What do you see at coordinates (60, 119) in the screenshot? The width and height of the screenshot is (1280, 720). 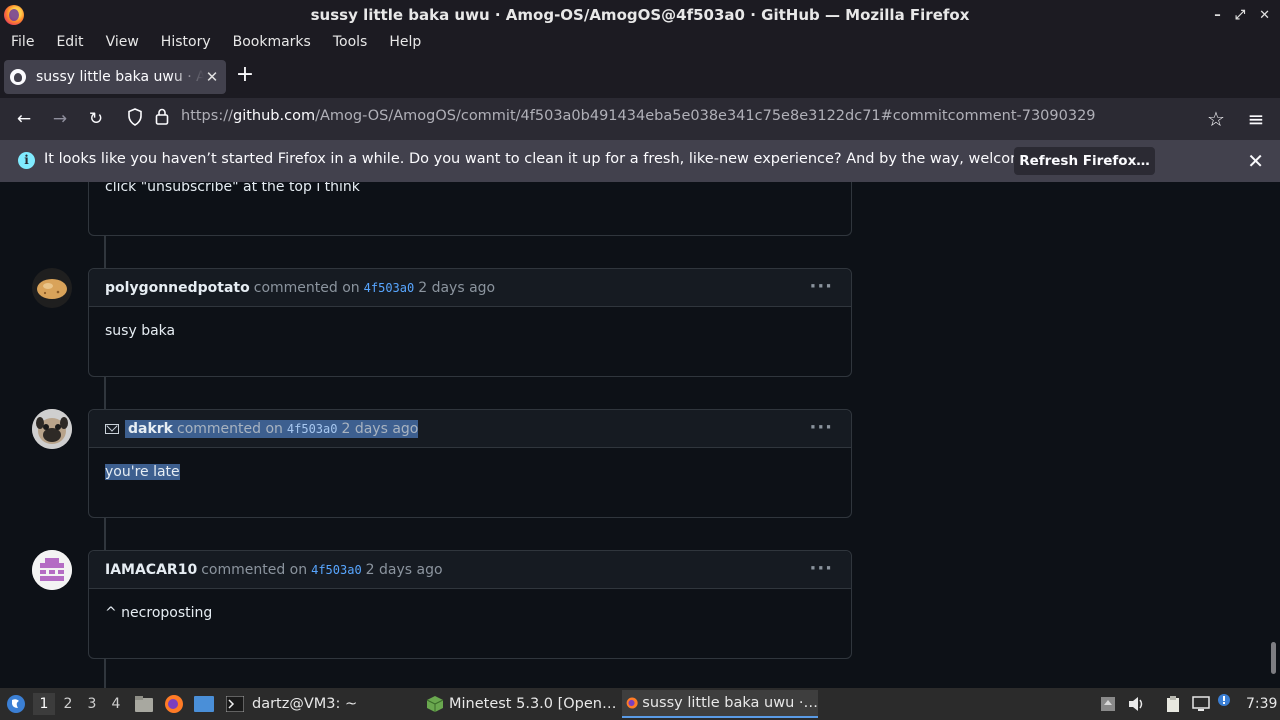 I see `forward-button: →` at bounding box center [60, 119].